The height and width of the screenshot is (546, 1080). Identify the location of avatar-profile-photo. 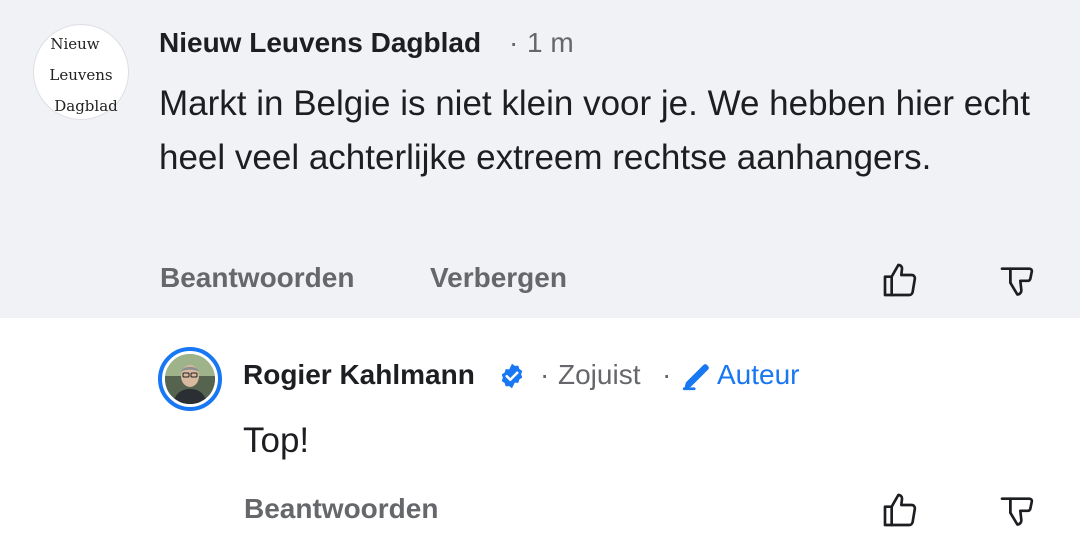
(190, 379).